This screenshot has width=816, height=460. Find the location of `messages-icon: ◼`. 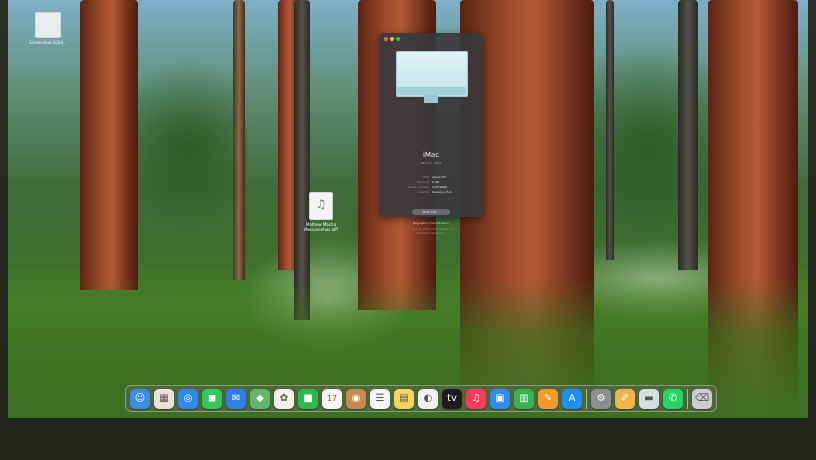

messages-icon: ◼ is located at coordinates (212, 398).